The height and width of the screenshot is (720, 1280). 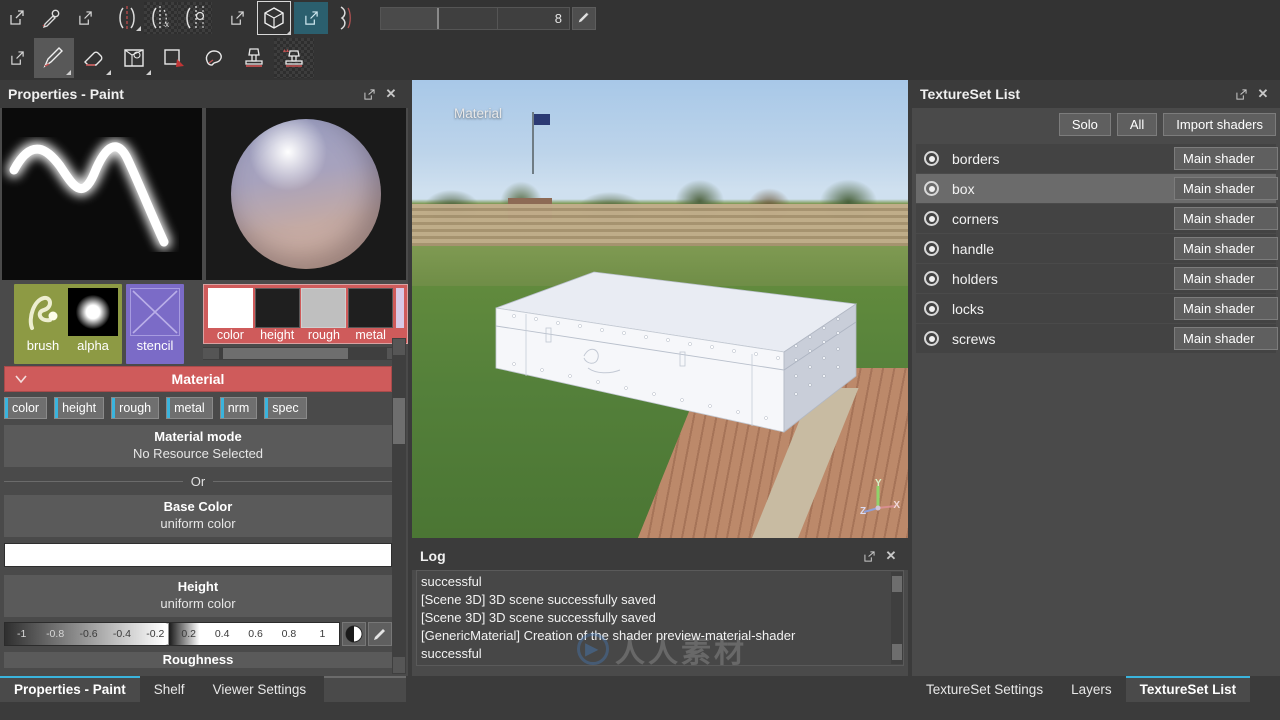 What do you see at coordinates (93, 324) in the screenshot?
I see `resource-alpha: alpha` at bounding box center [93, 324].